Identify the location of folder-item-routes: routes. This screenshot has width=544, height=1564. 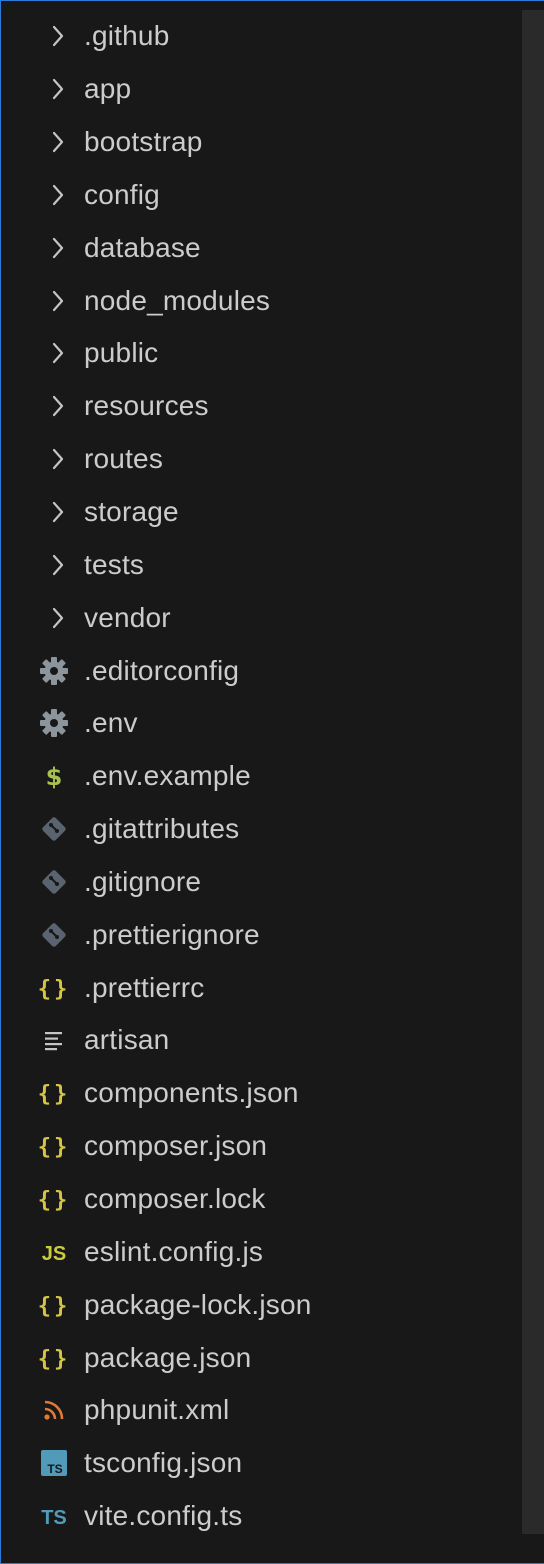
(261, 459).